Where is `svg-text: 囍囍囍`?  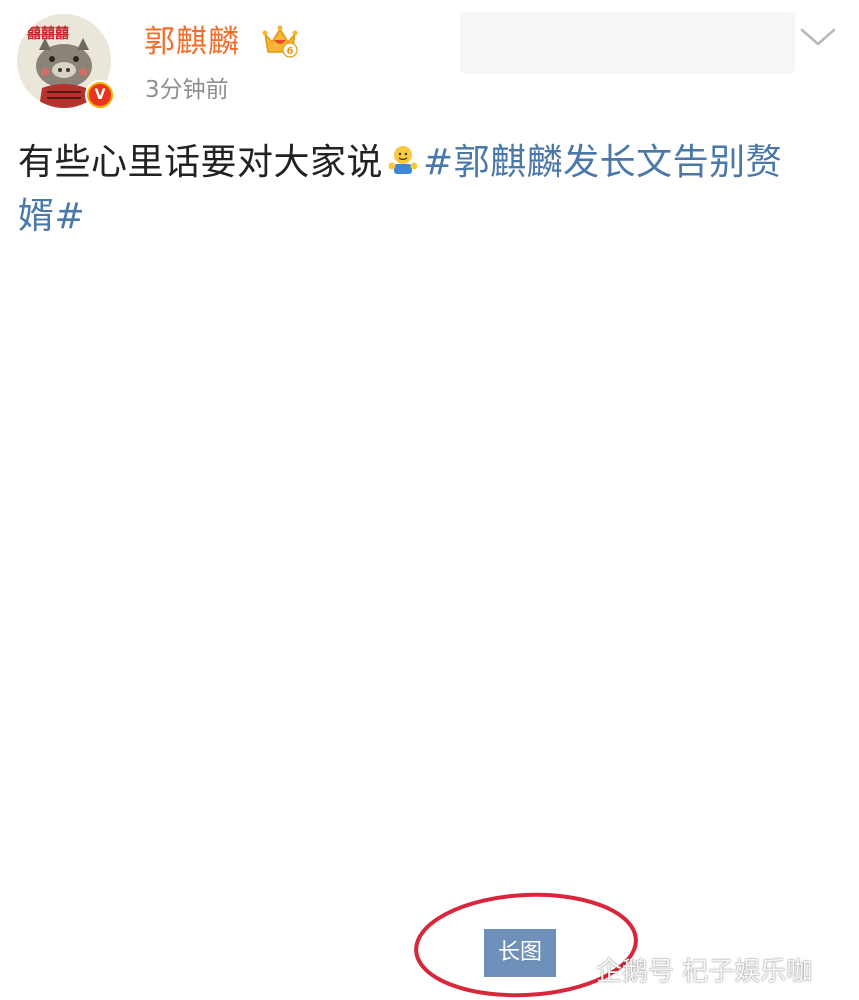
svg-text: 囍囍囍 is located at coordinates (48, 33).